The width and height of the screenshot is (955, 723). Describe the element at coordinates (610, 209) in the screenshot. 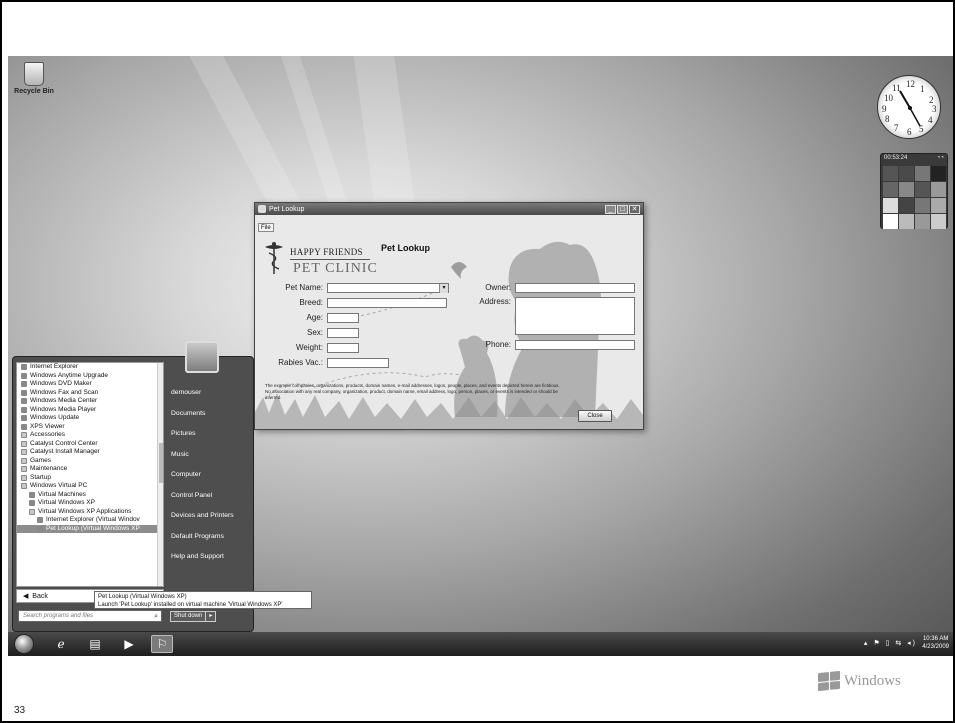

I see `minimize-button: _` at that location.